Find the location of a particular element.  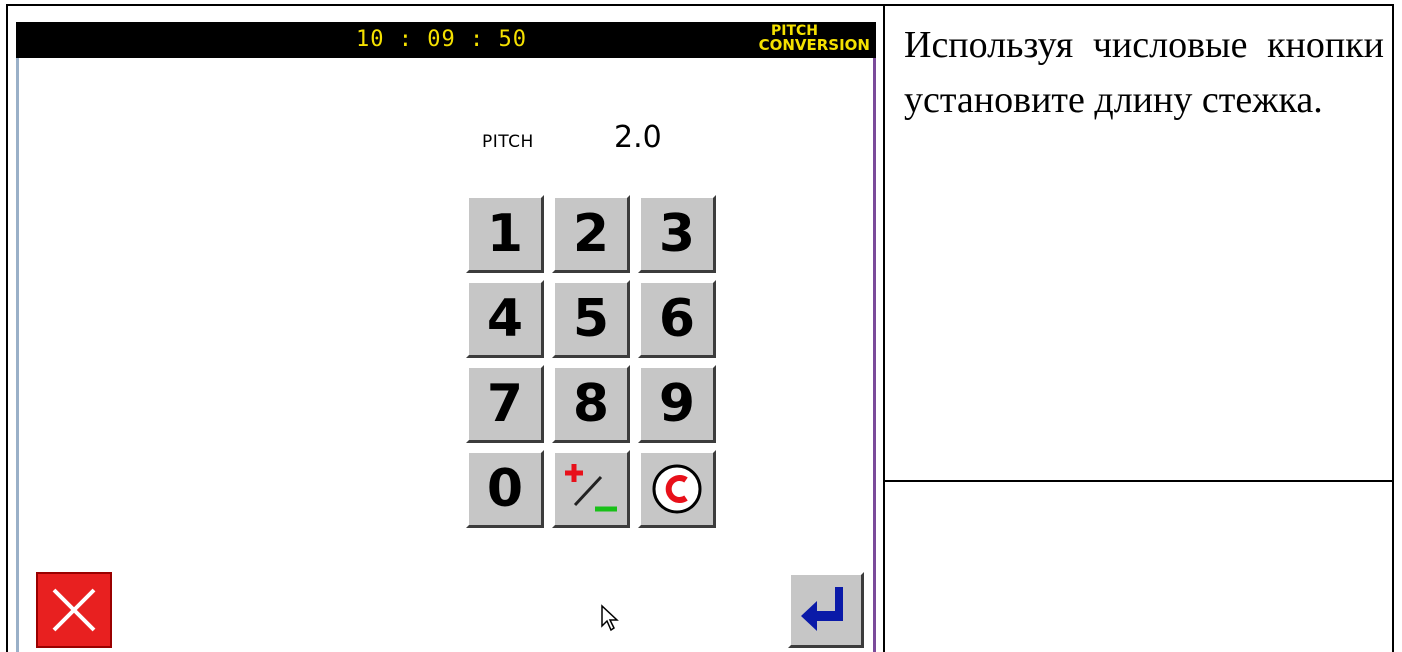

clock: 10 : 09 : 50 is located at coordinates (441, 39).